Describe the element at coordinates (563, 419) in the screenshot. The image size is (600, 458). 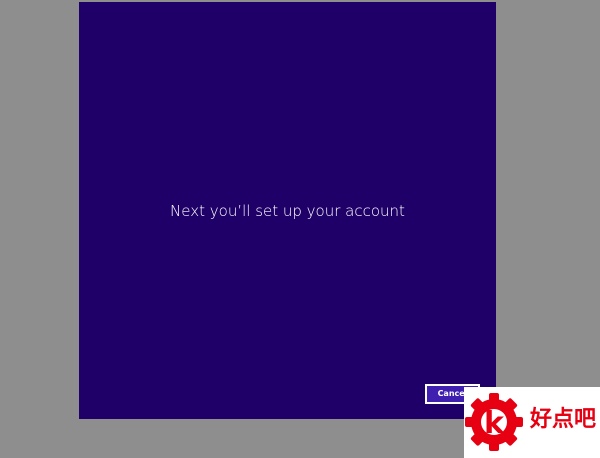
I see `watermark-text: 好点吧` at that location.